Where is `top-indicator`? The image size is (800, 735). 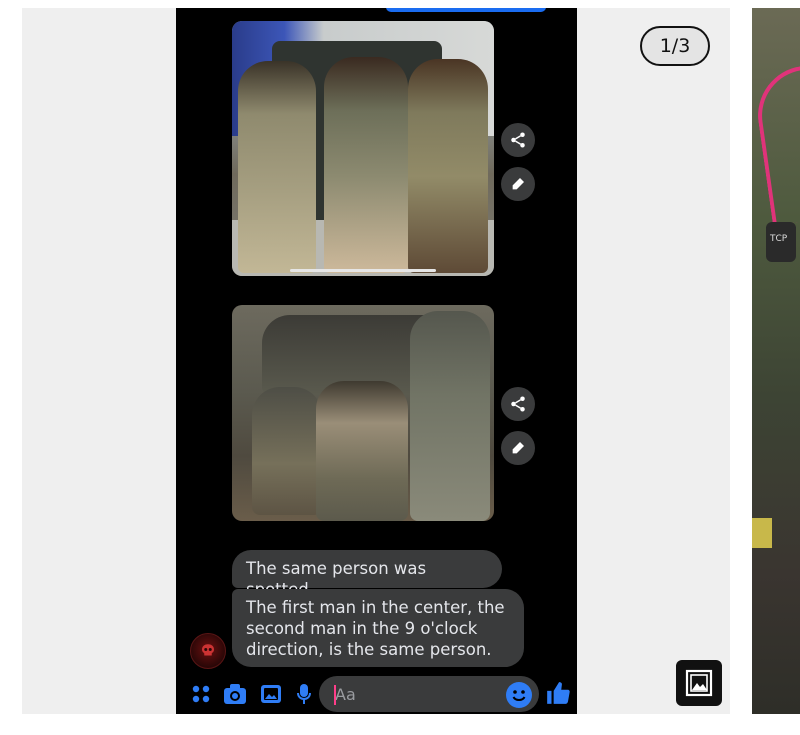 top-indicator is located at coordinates (466, 10).